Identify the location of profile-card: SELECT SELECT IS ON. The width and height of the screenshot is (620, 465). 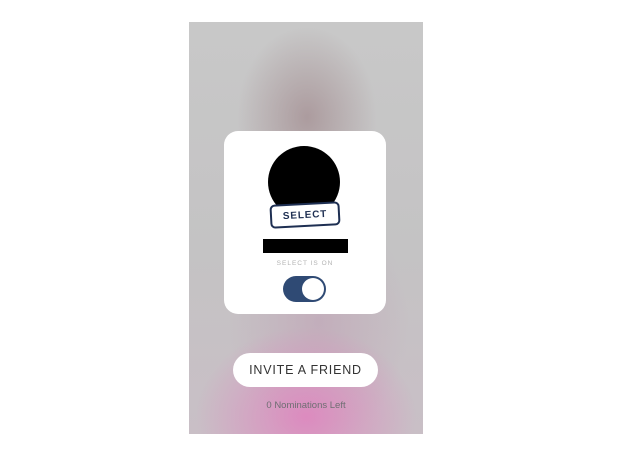
(305, 222).